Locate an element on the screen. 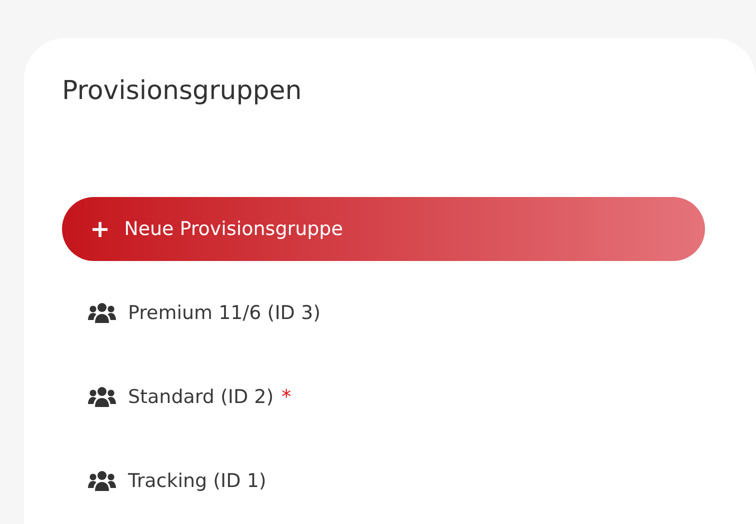 The width and height of the screenshot is (756, 524). default-marker: * is located at coordinates (287, 397).